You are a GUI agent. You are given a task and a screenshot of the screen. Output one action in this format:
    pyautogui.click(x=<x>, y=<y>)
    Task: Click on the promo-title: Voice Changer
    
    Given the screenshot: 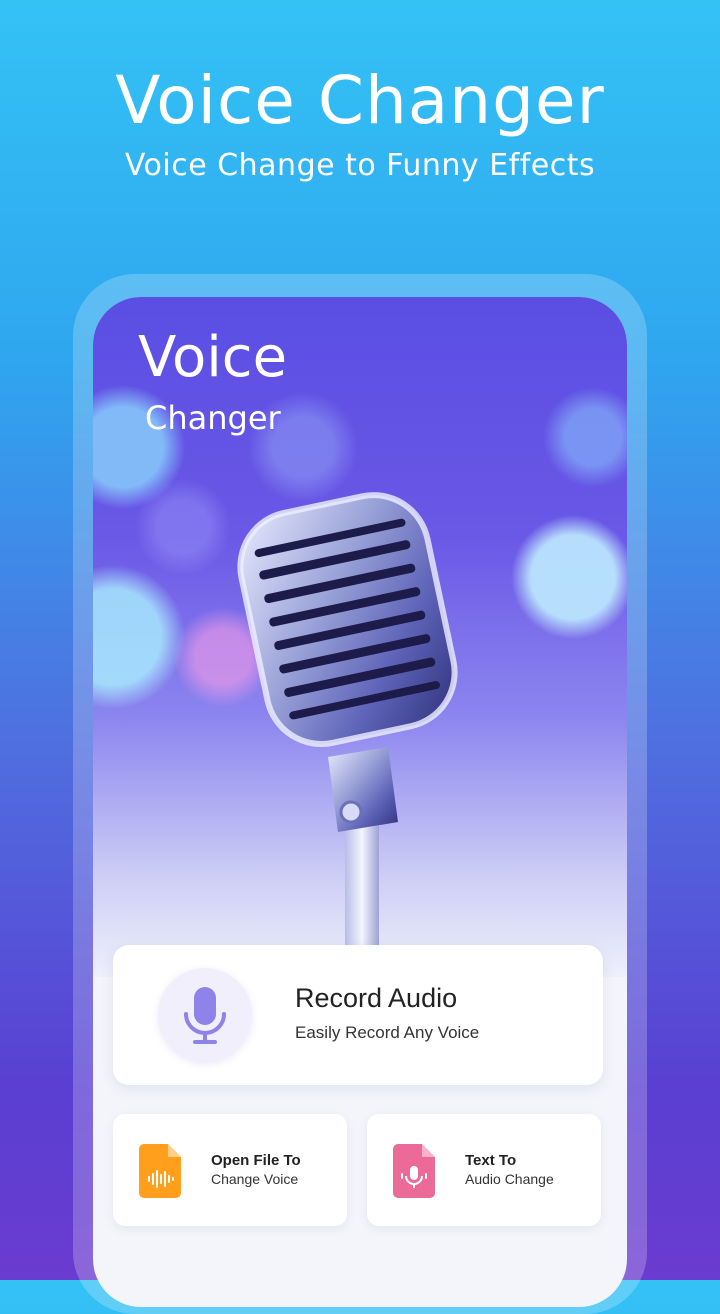 What is the action you would take?
    pyautogui.click(x=360, y=100)
    